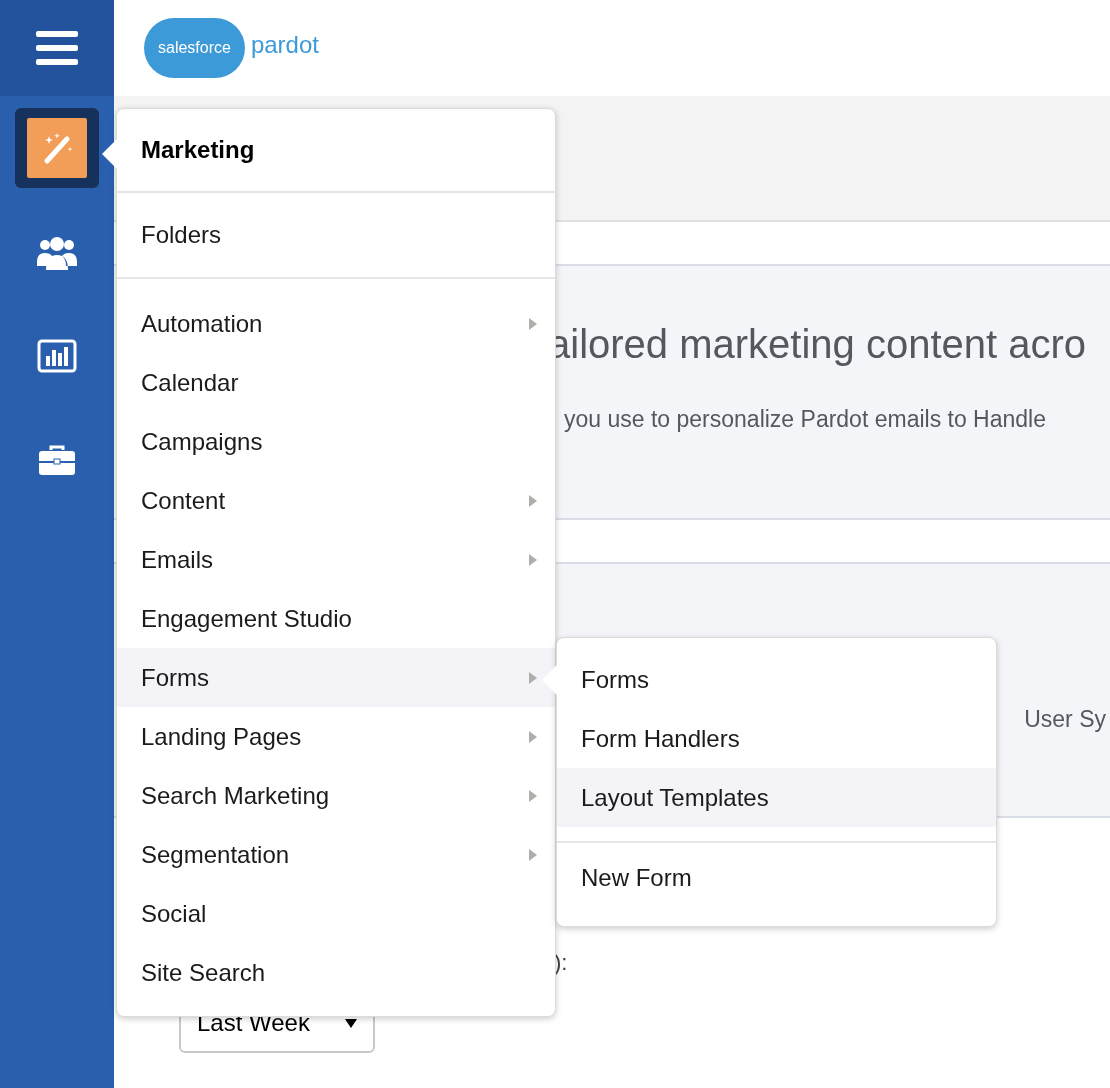 The image size is (1110, 1088). Describe the element at coordinates (336, 559) in the screenshot. I see `menu-item: Emails` at that location.